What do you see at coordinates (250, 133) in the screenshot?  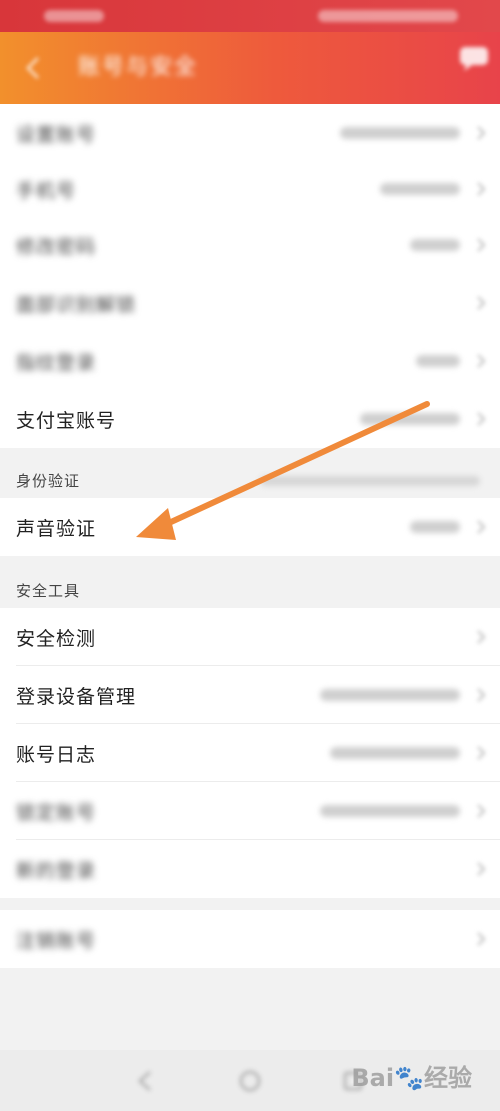 I see `setting-row-account: 设置账号` at bounding box center [250, 133].